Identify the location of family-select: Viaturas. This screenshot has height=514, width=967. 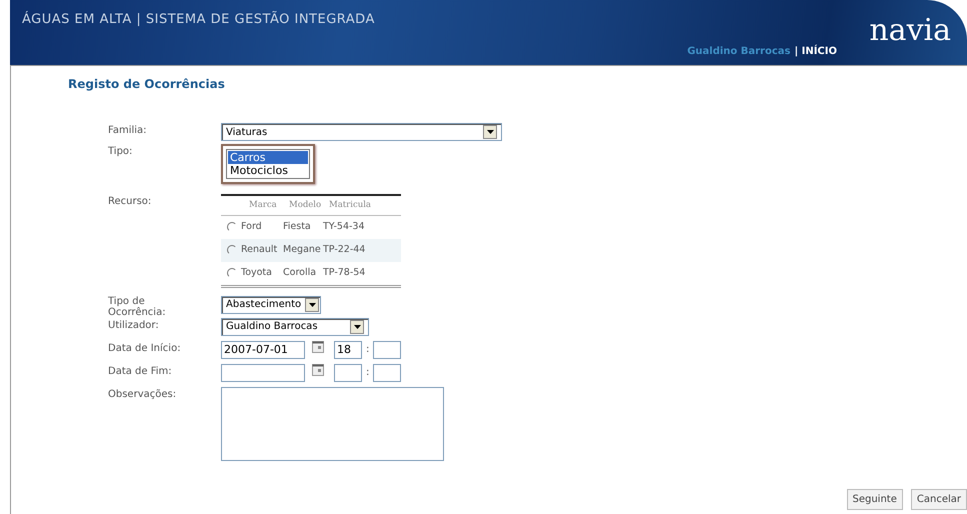
(361, 132).